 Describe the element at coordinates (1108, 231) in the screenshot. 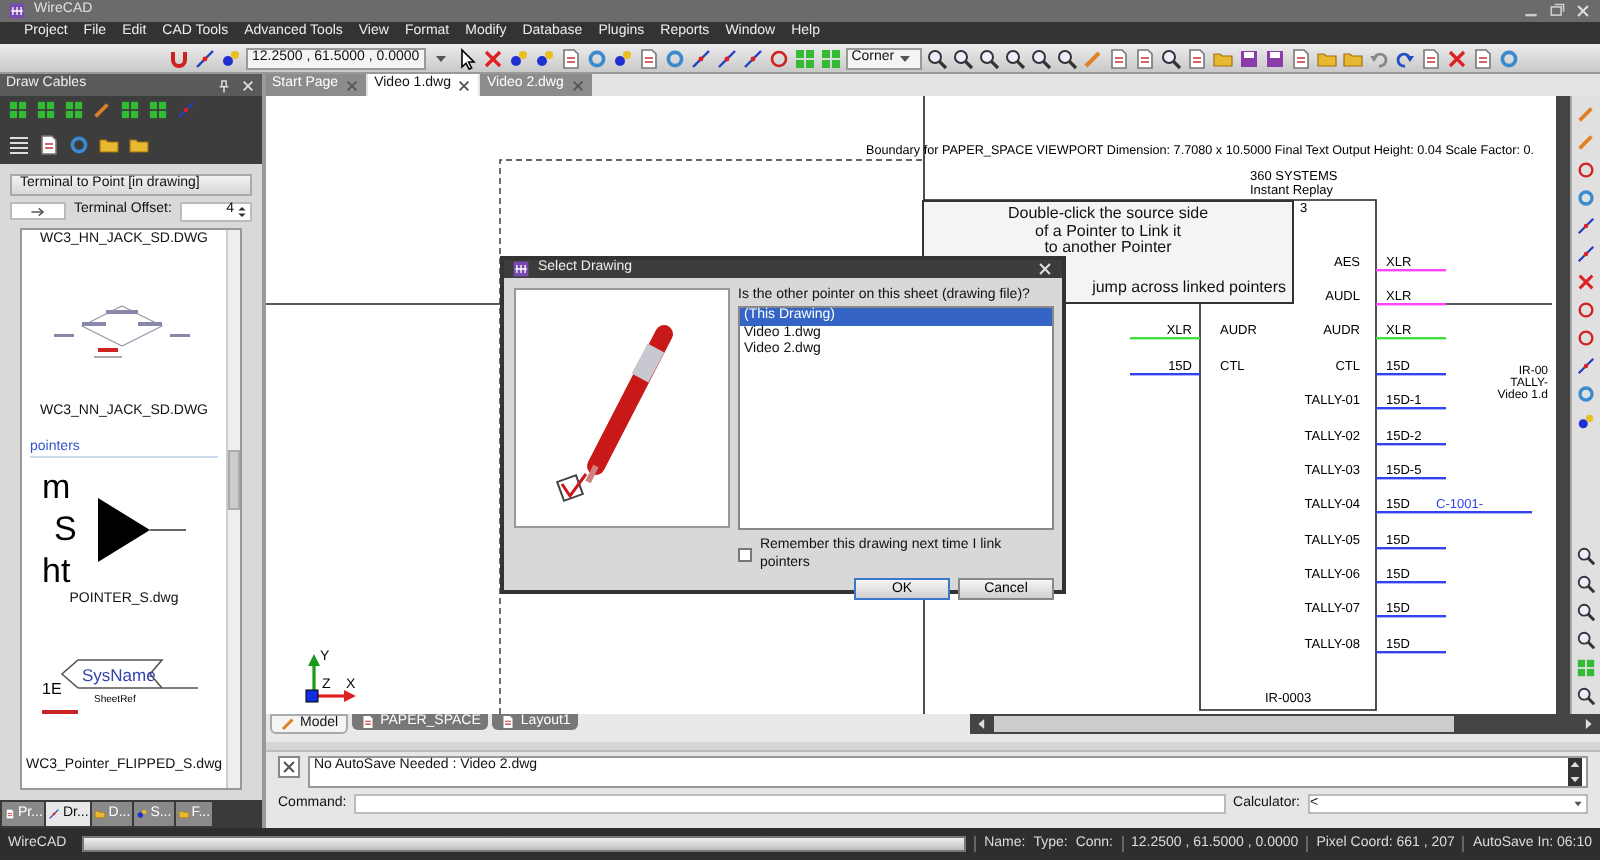

I see `tooltip-line: of a Pointer to Link it` at that location.